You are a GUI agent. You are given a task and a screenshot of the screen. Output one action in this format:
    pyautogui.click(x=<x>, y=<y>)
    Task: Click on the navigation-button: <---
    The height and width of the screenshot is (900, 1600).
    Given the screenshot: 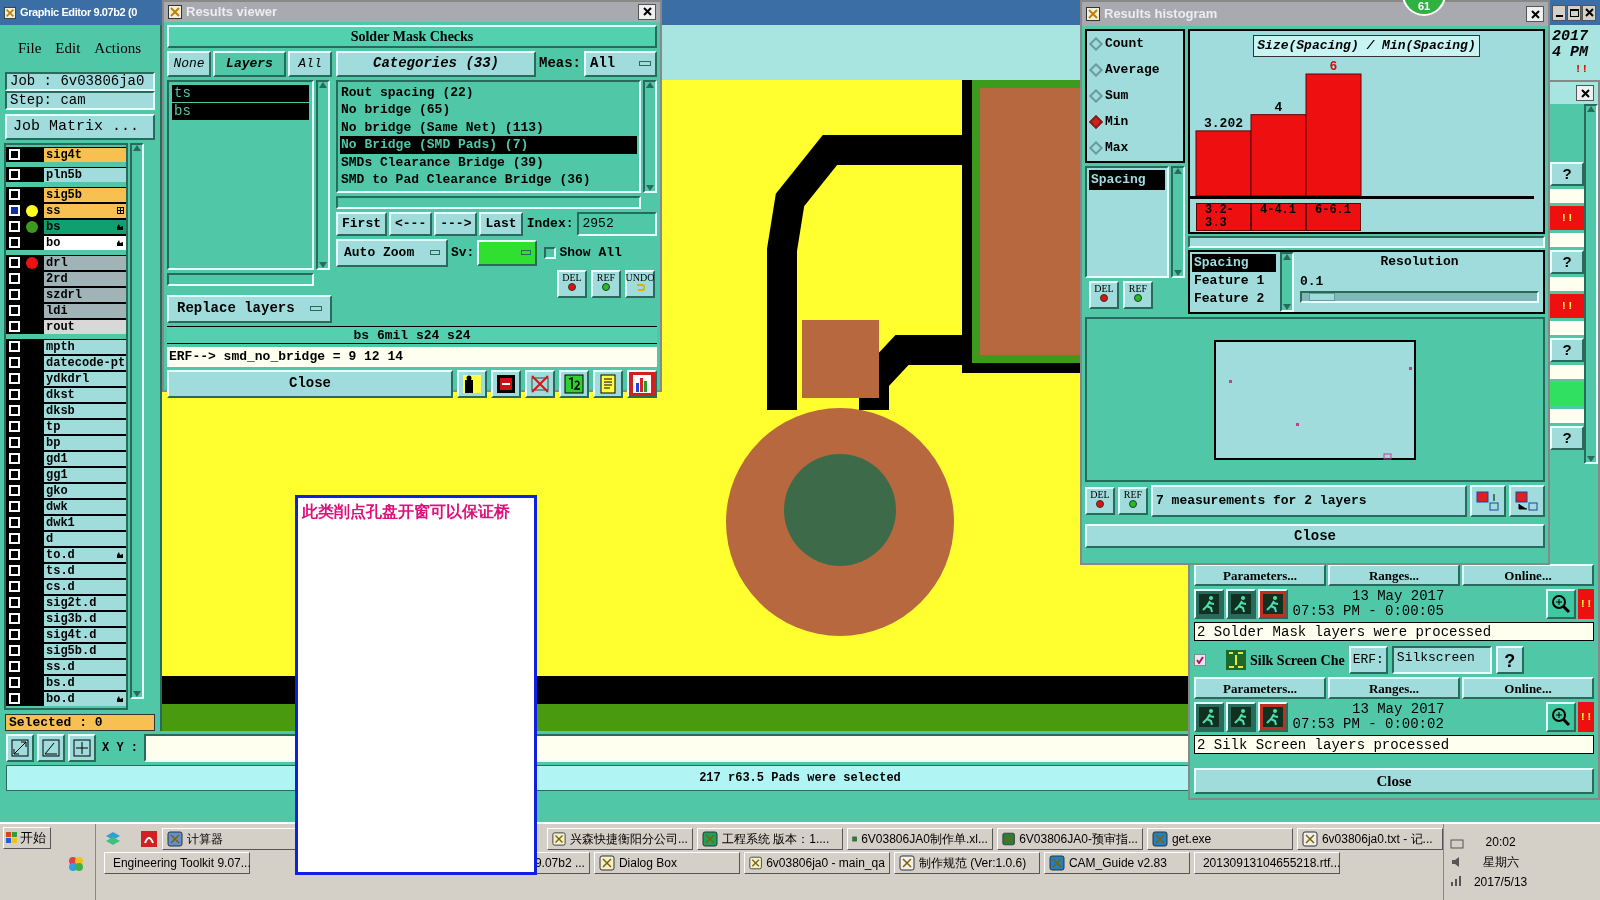 What is the action you would take?
    pyautogui.click(x=411, y=223)
    